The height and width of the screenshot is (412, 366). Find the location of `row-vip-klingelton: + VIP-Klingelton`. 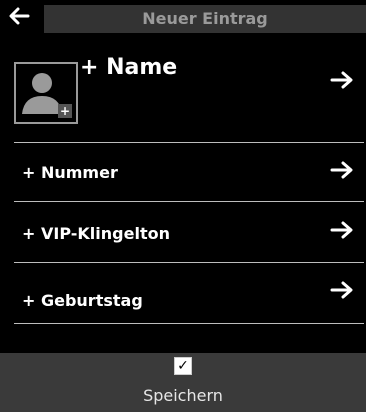

row-vip-klingelton: + VIP-Klingelton is located at coordinates (183, 232).